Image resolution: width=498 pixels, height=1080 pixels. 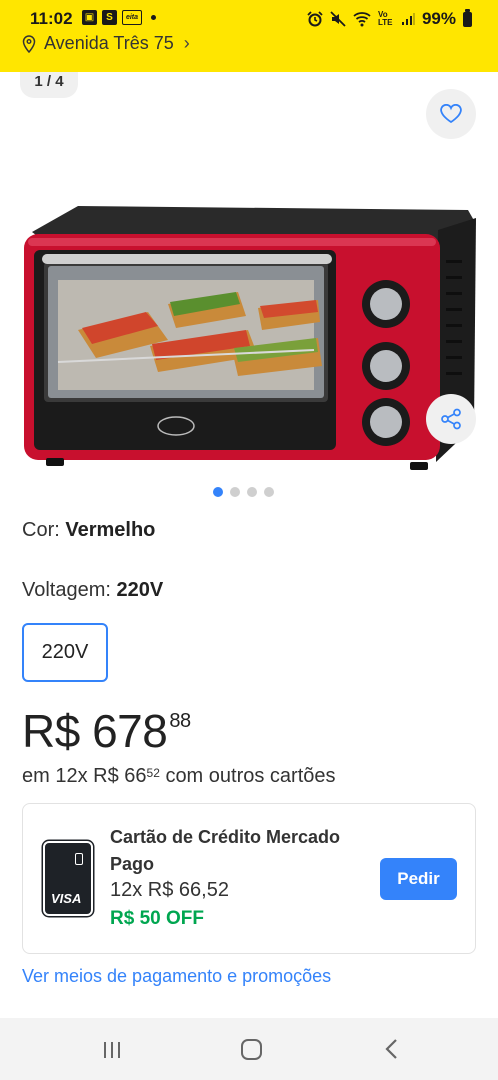 I want to click on share-icon, so click(x=451, y=419).